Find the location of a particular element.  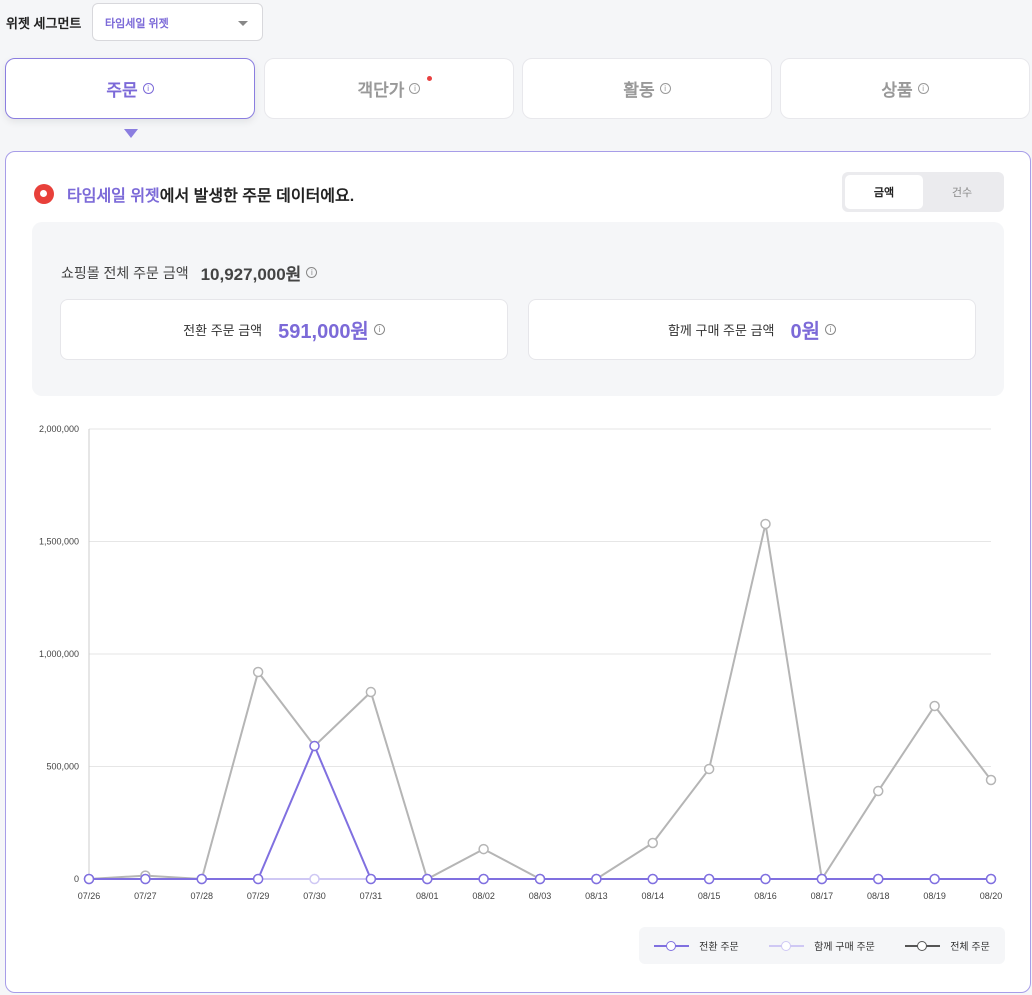

y-tick-label: 2,000,000 is located at coordinates (59, 429).